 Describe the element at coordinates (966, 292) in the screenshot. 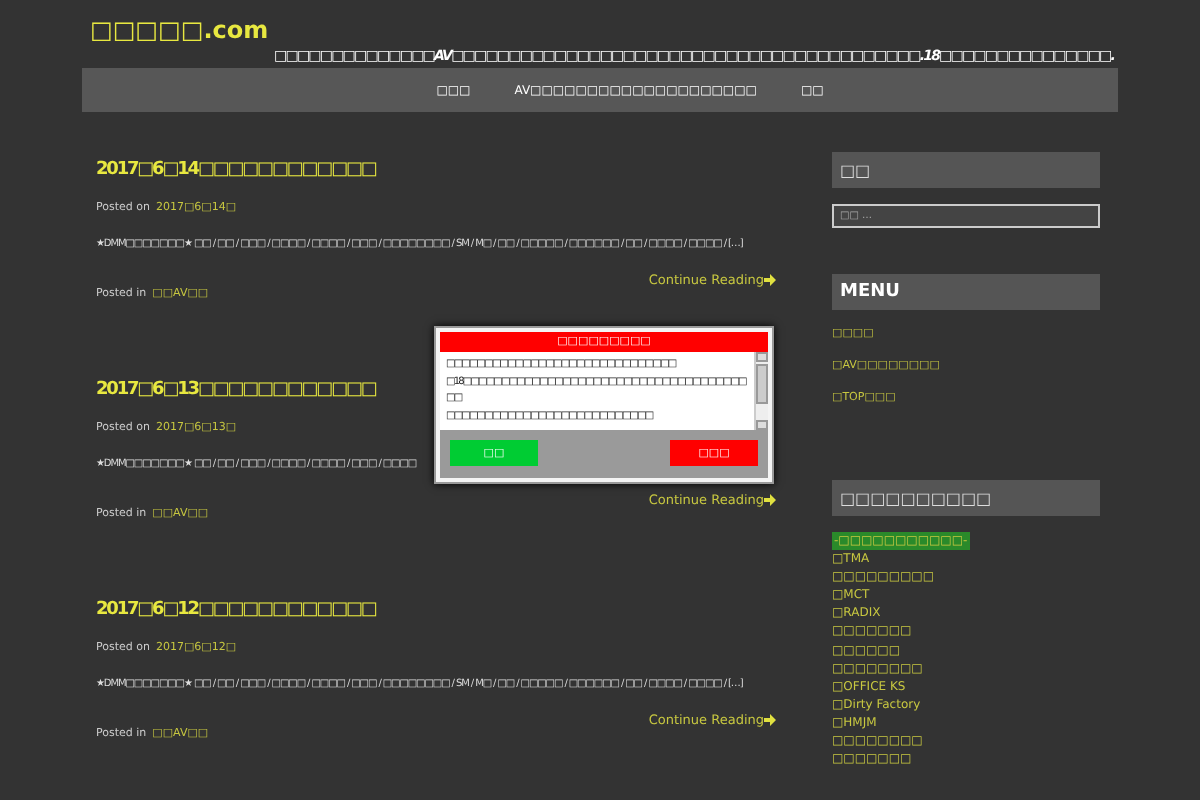

I see `widget-heading: MENU` at that location.